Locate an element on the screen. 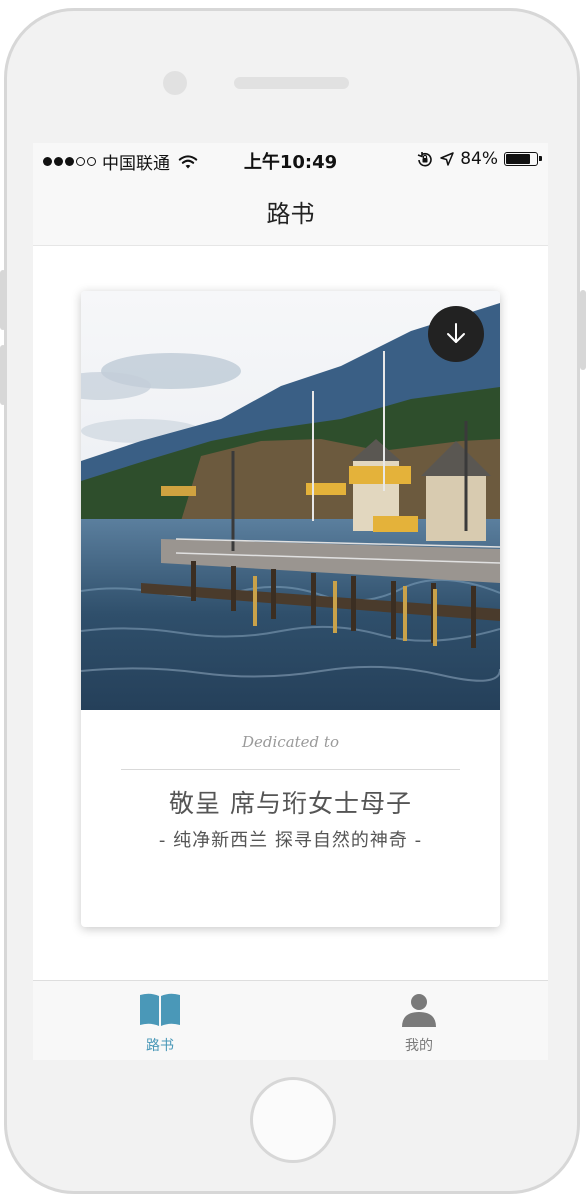 This screenshot has width=586, height=1201. download-icon is located at coordinates (456, 333).